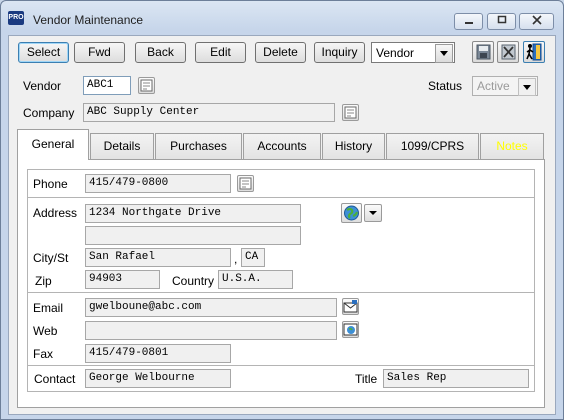 Image resolution: width=564 pixels, height=420 pixels. I want to click on select-button: Select, so click(43, 52).